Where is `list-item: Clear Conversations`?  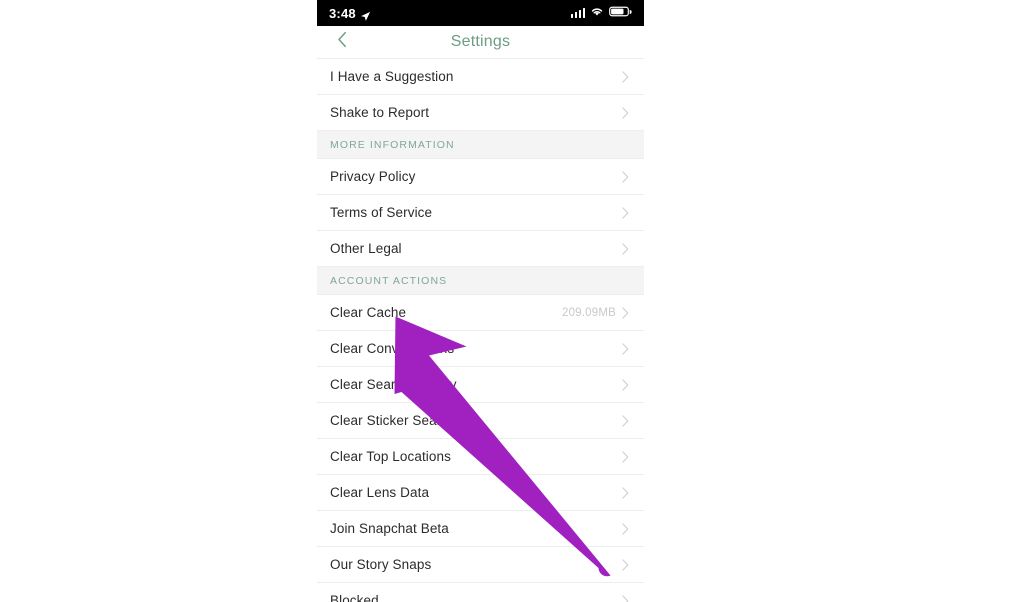
list-item: Clear Conversations is located at coordinates (480, 348).